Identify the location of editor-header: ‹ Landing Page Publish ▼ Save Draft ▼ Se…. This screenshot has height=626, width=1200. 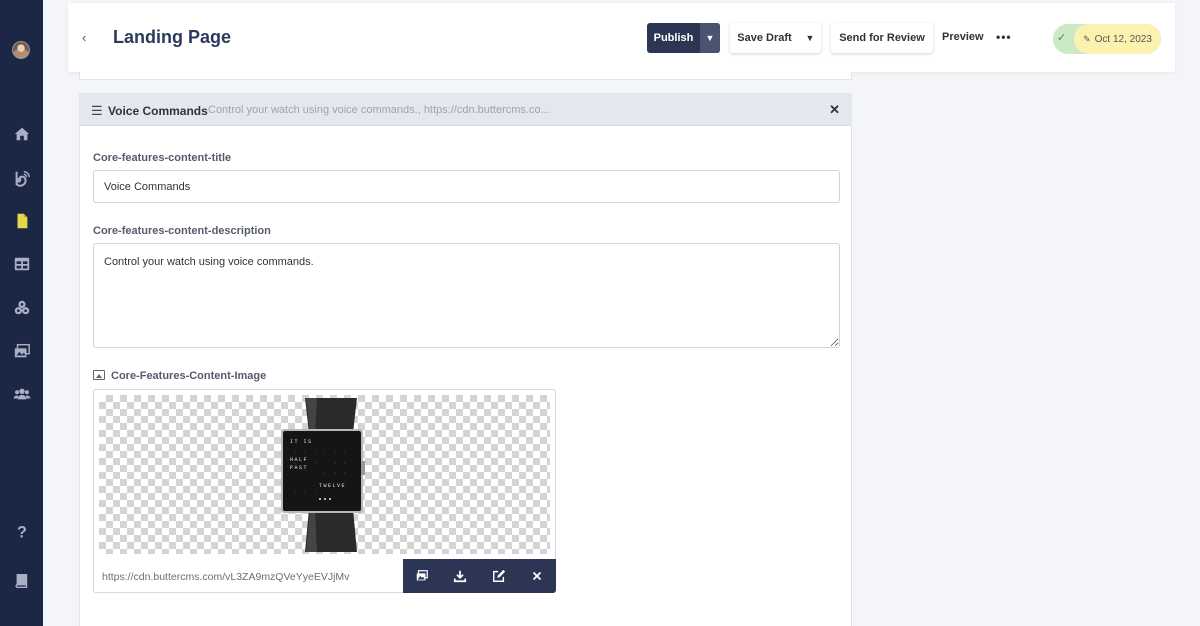
(621, 37).